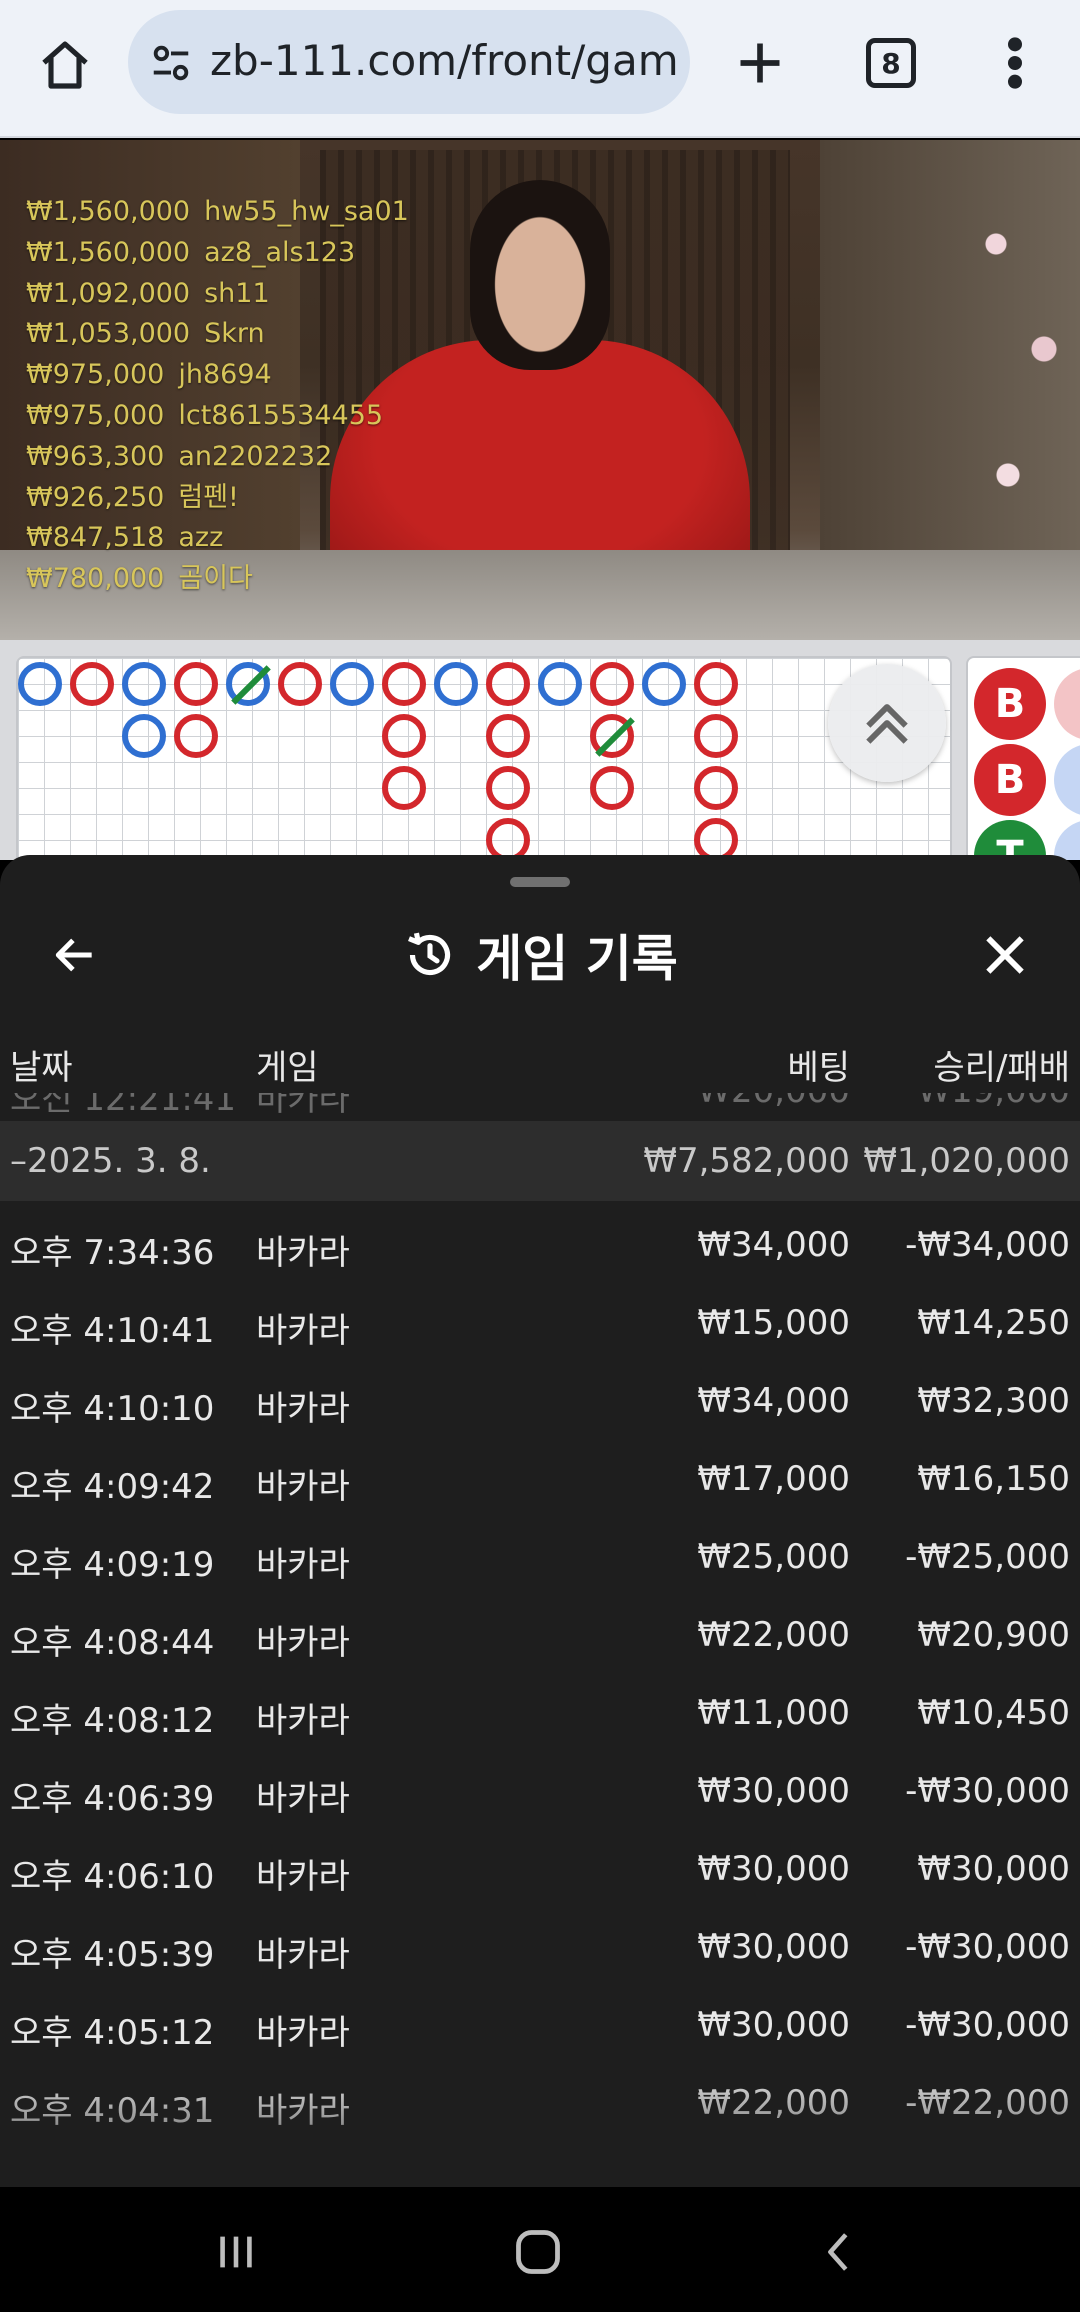 The height and width of the screenshot is (2312, 1080). What do you see at coordinates (306, 211) in the screenshot?
I see `bet-user: hw55_hw_sa01` at bounding box center [306, 211].